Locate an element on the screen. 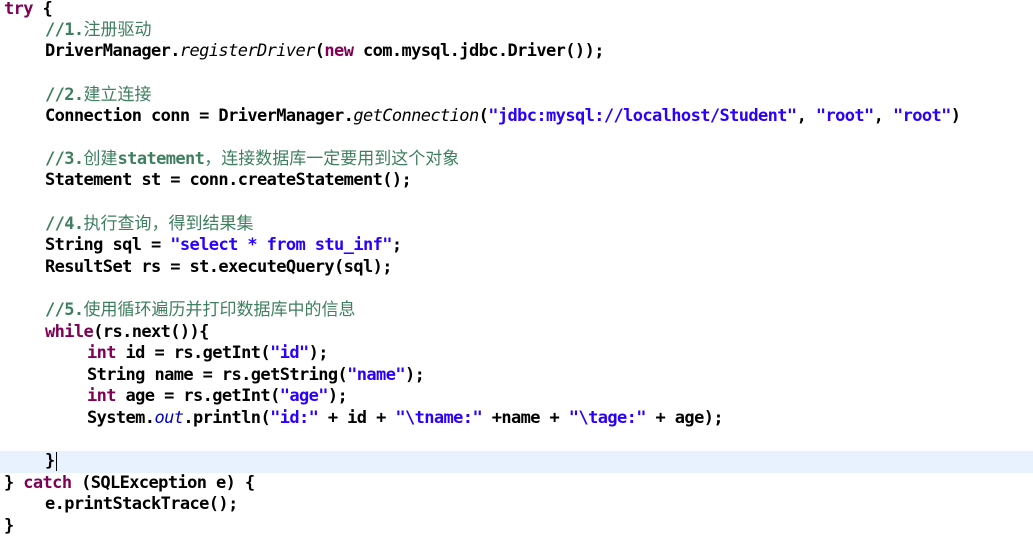 Image resolution: width=1033 pixels, height=550 pixels. code-line-25: } is located at coordinates (9, 526).